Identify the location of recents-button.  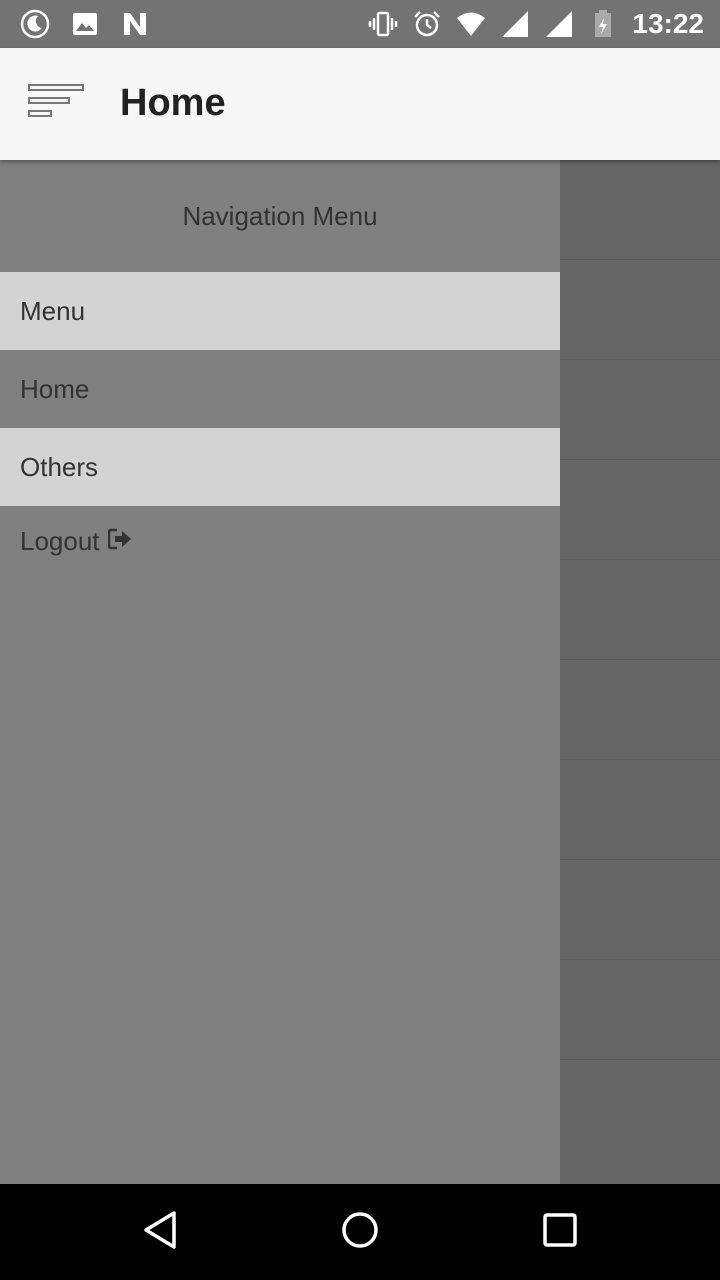
(560, 1232).